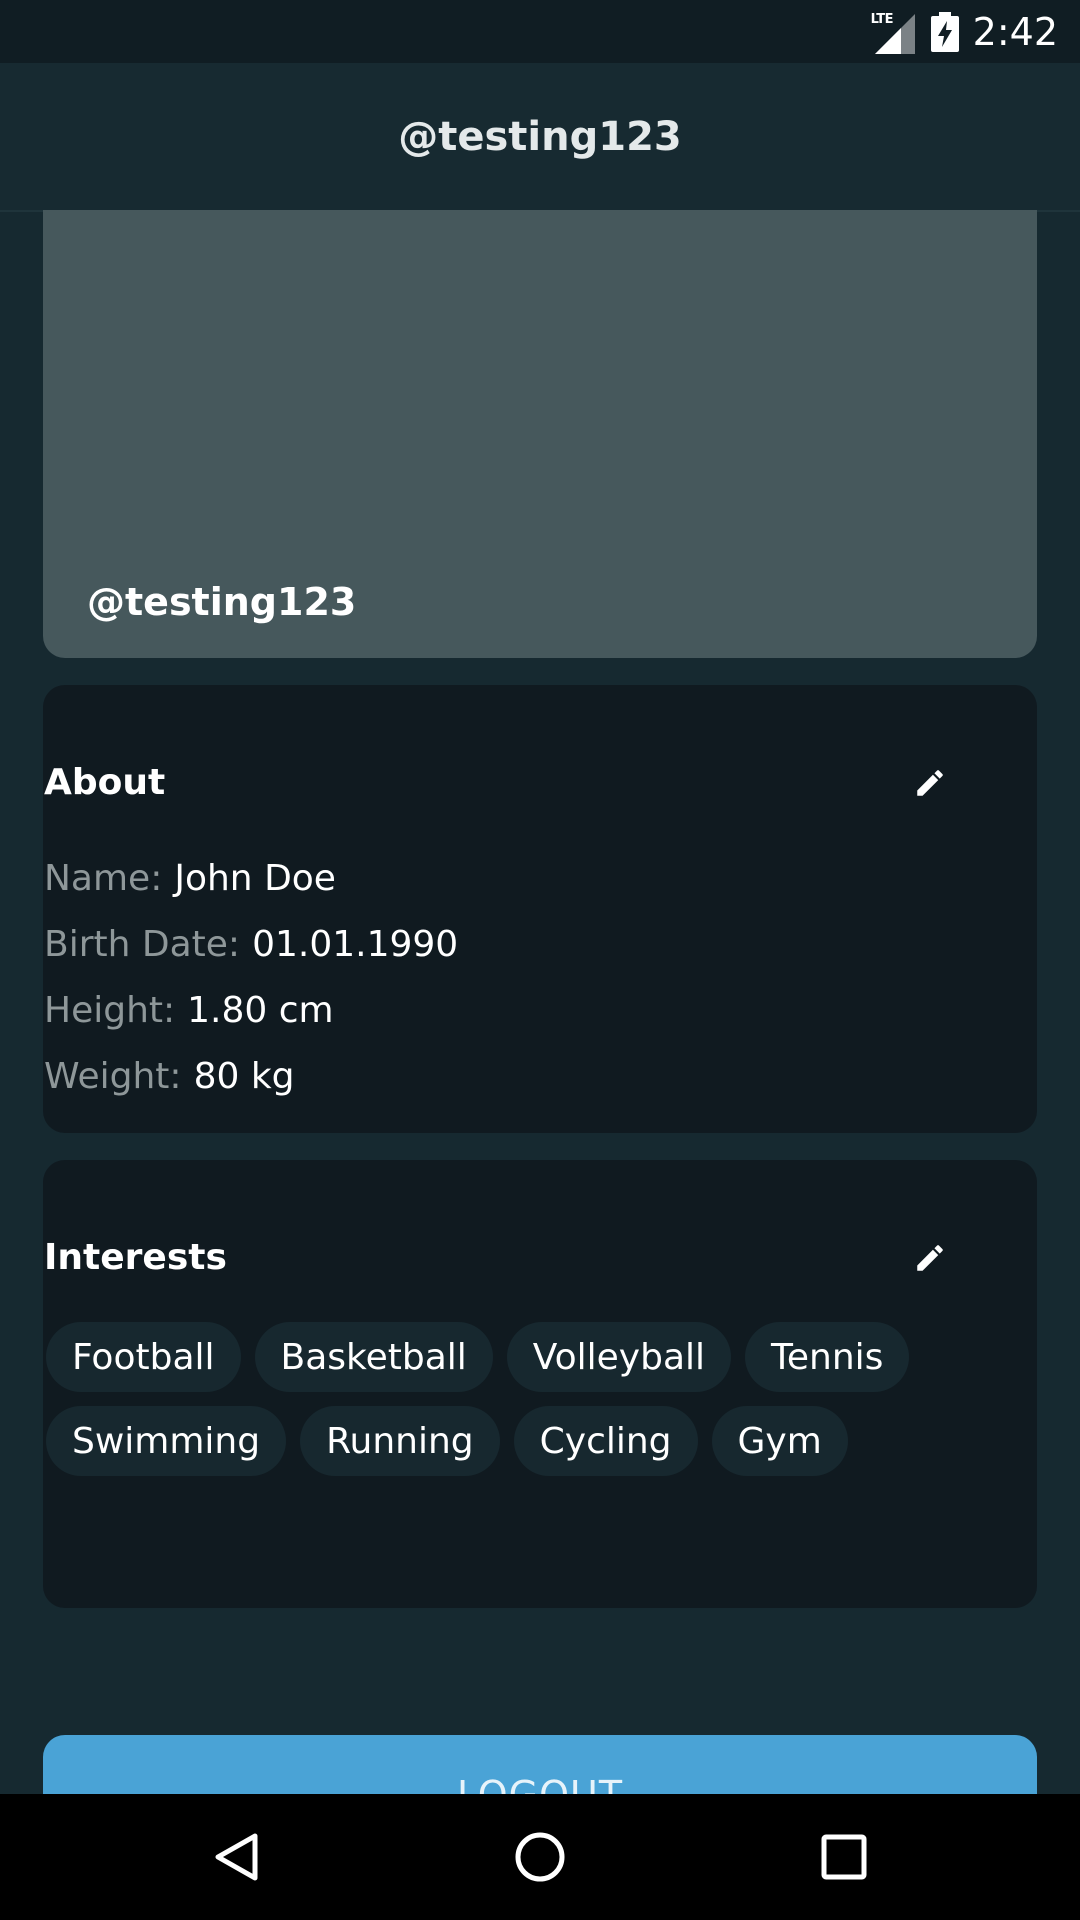 This screenshot has width=1080, height=1920. I want to click on info-value: 80 kg, so click(244, 1076).